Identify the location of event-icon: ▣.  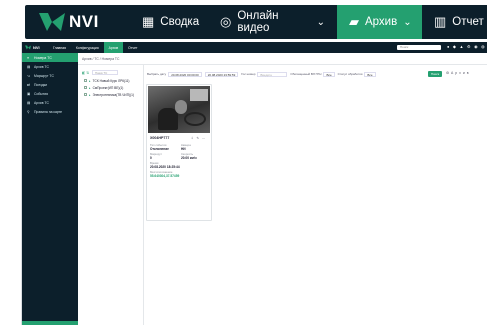
(29, 93).